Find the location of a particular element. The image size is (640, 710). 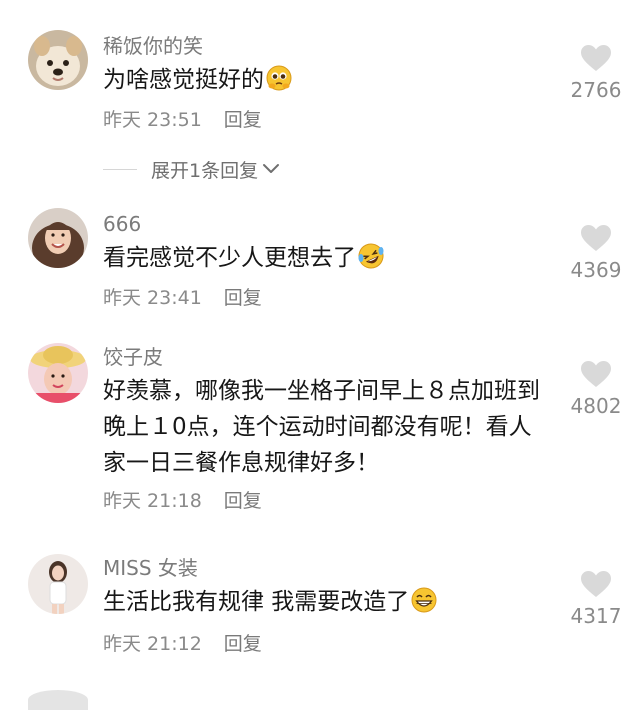

comment-text: 看完感觉不少人更想去了 is located at coordinates (323, 258).